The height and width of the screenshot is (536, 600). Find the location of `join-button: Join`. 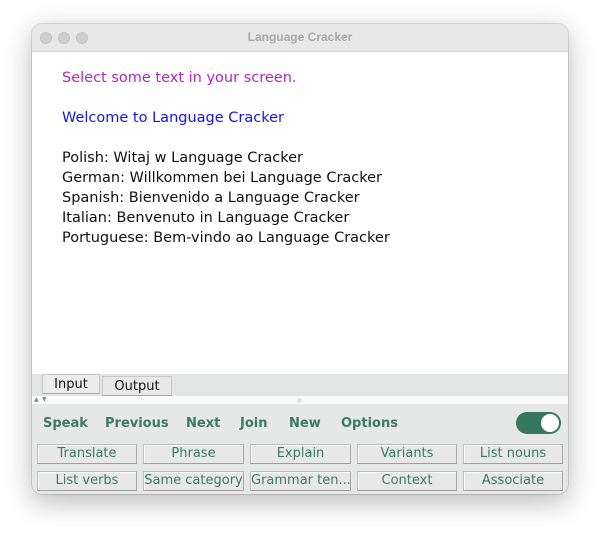

join-button: Join is located at coordinates (253, 423).